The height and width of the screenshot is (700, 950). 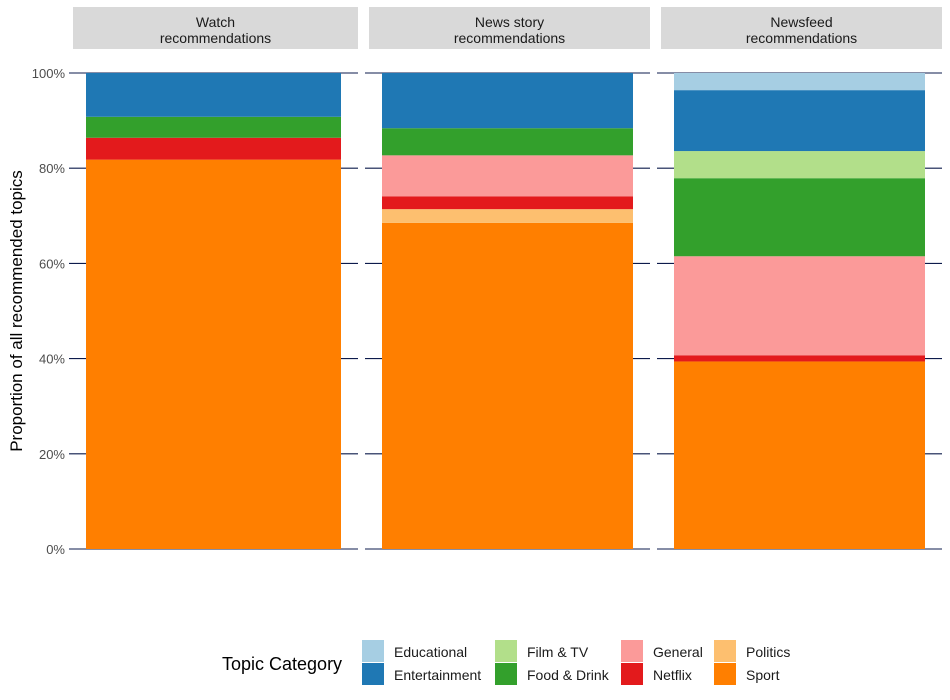 I want to click on legend-title: Topic Category, so click(x=282, y=664).